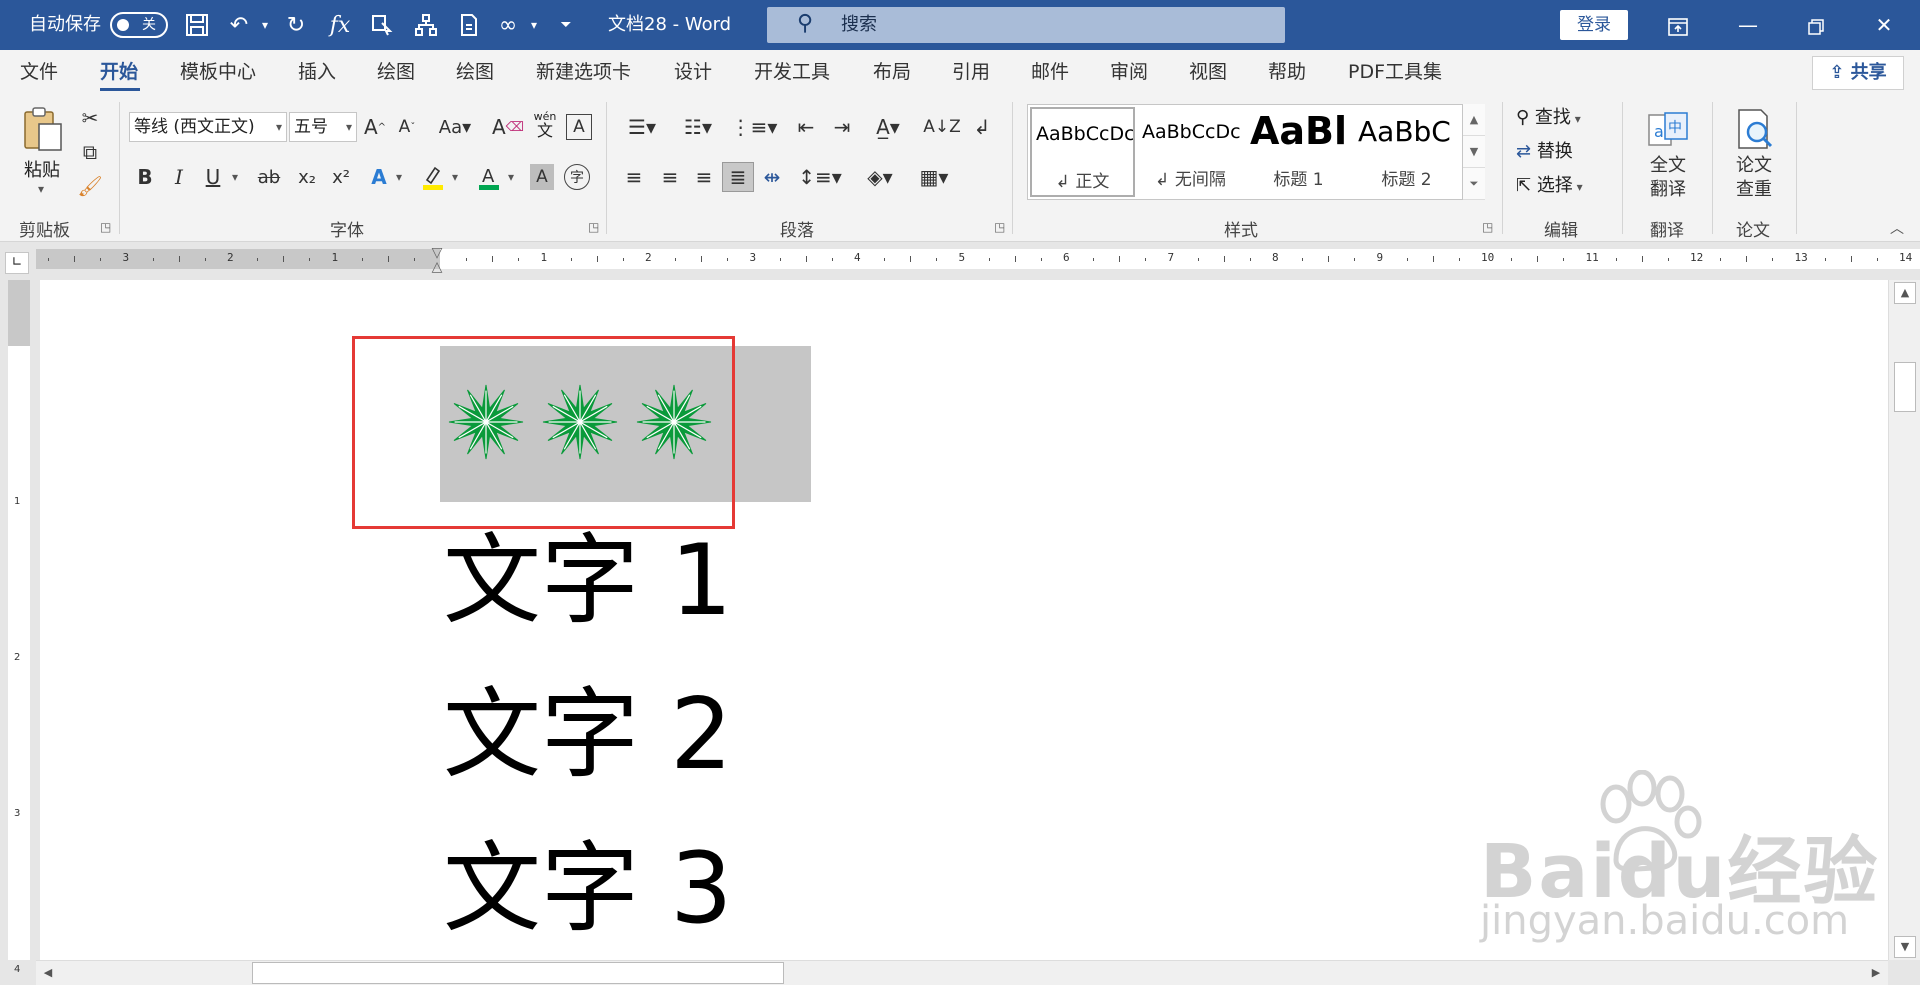  I want to click on justify-icon: ≣, so click(738, 177).